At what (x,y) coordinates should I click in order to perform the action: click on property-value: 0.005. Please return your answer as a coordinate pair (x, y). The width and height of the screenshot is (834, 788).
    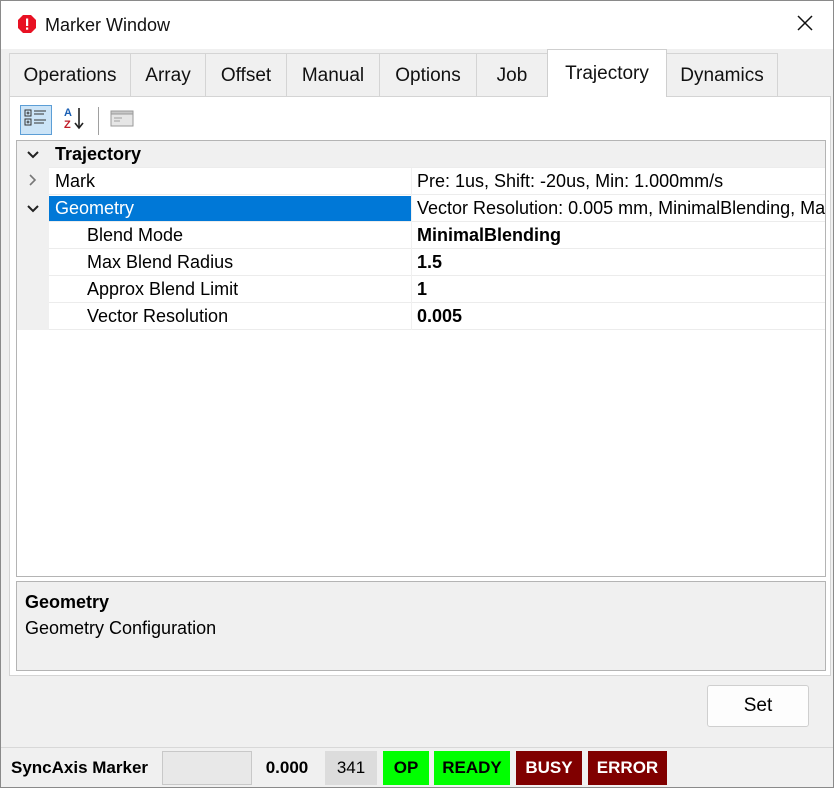
    Looking at the image, I should click on (621, 316).